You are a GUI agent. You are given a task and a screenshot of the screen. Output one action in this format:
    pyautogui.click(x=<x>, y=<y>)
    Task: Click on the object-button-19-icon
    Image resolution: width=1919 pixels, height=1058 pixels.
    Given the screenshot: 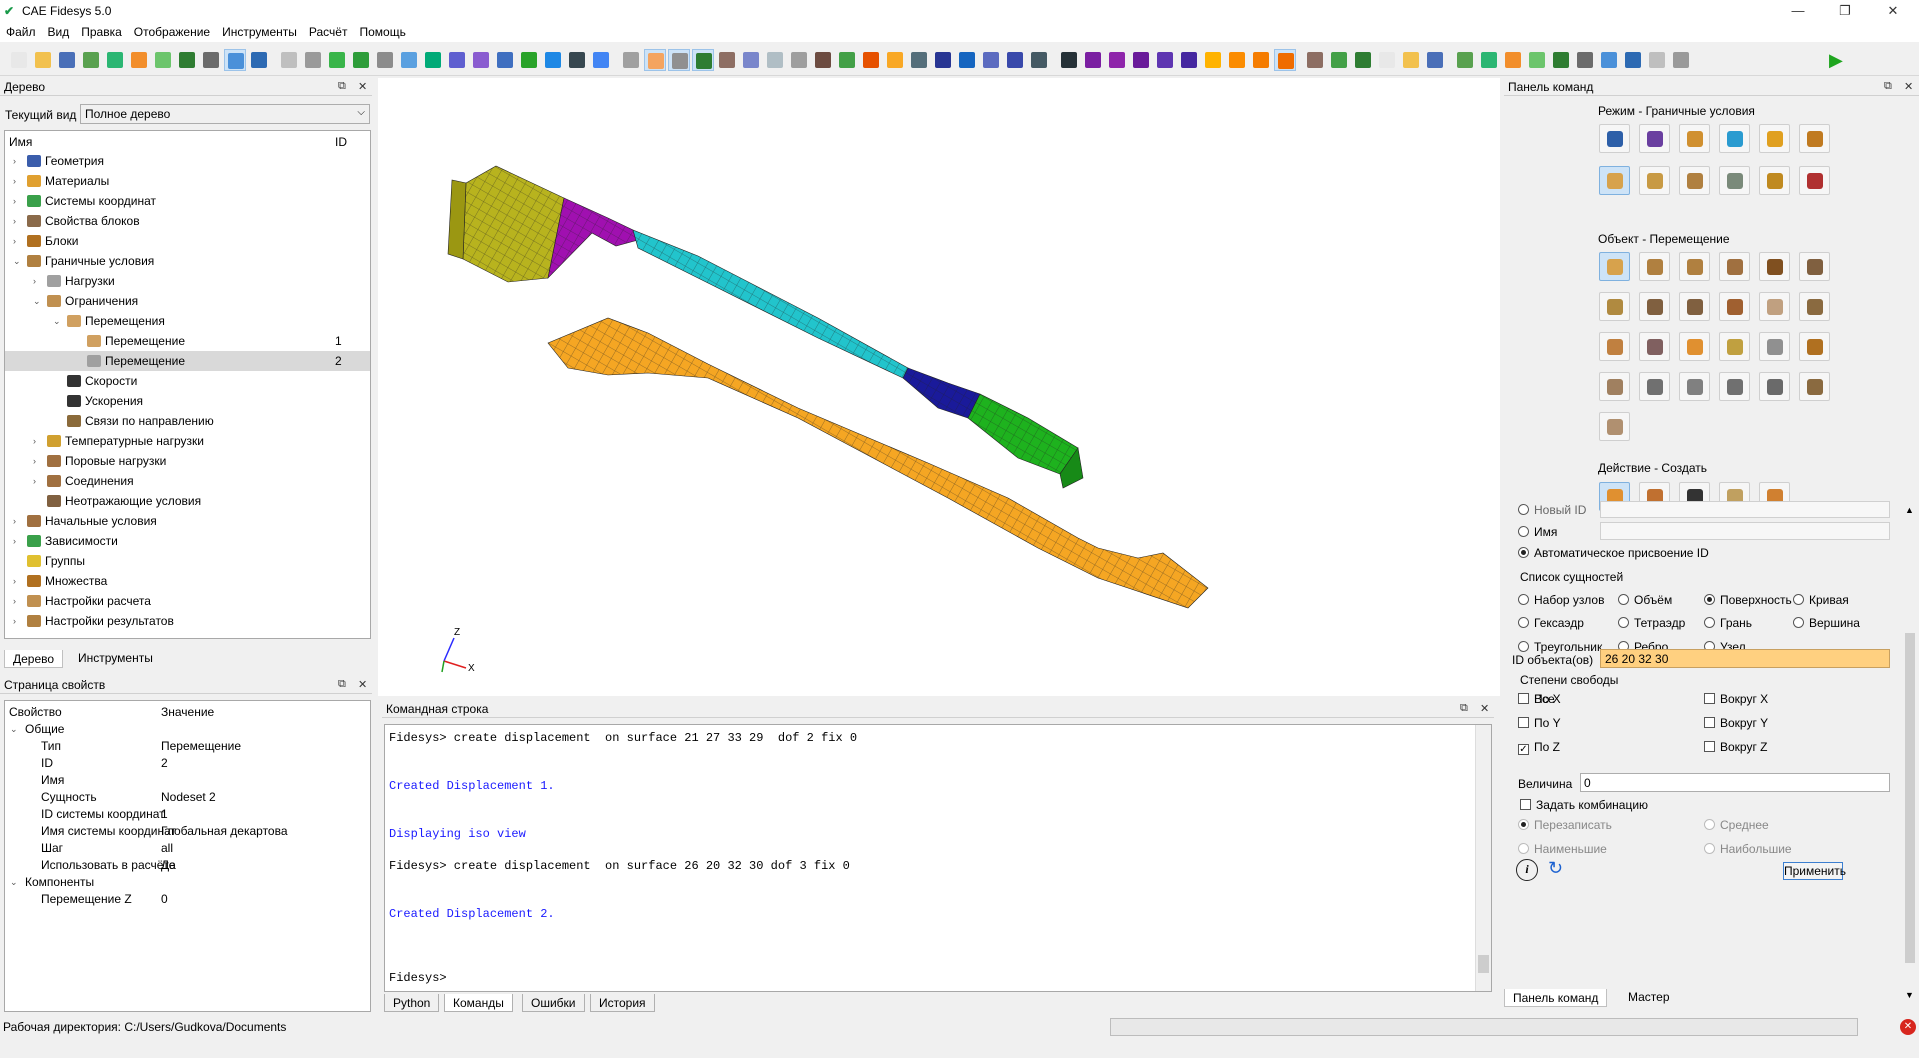 What is the action you would take?
    pyautogui.click(x=1654, y=386)
    